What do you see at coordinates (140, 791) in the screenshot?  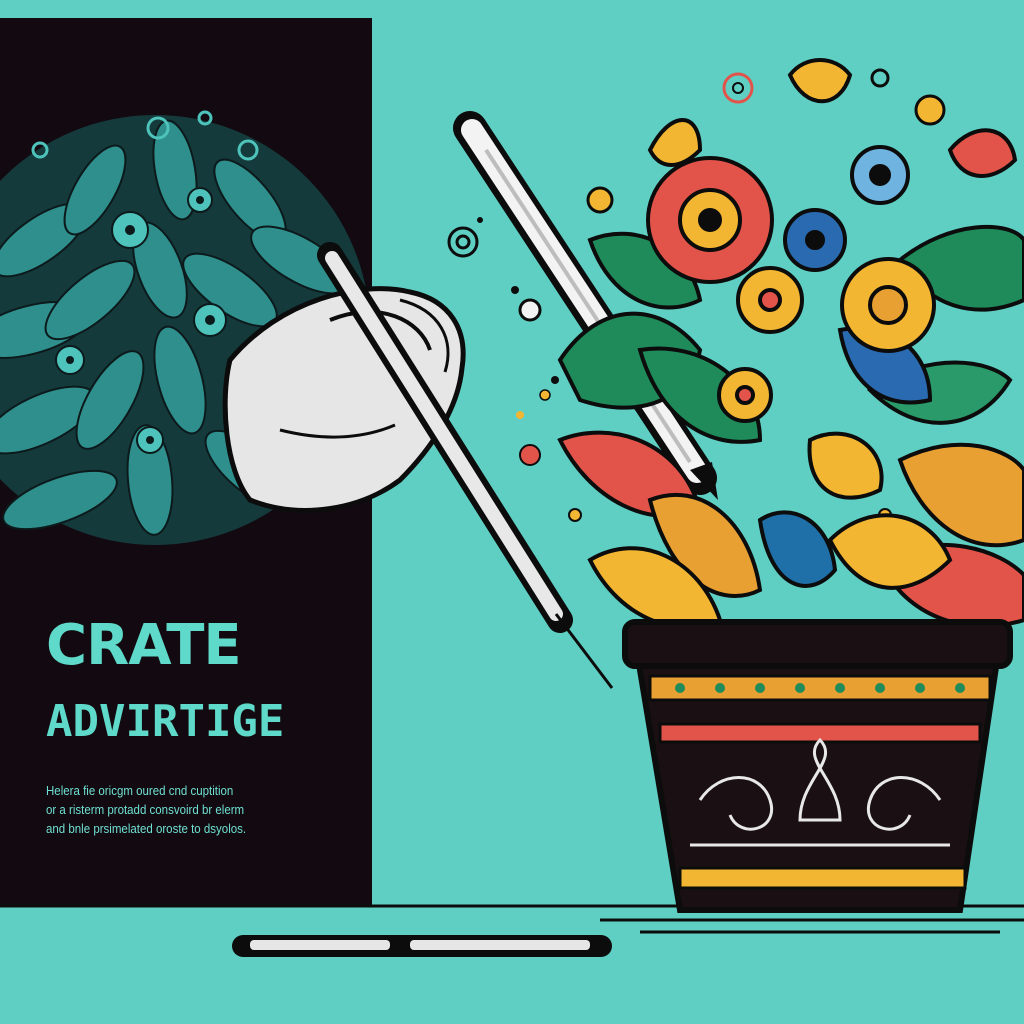 I see `body-line: Helera fie oricgm oured cnd cuptition` at bounding box center [140, 791].